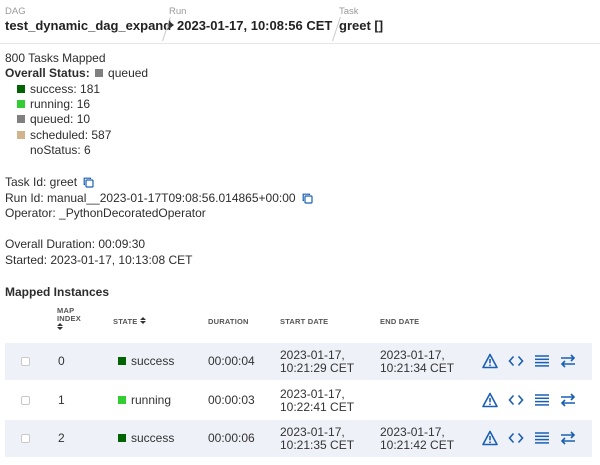 This screenshot has height=465, width=600. I want to click on row-state-label: running, so click(151, 400).